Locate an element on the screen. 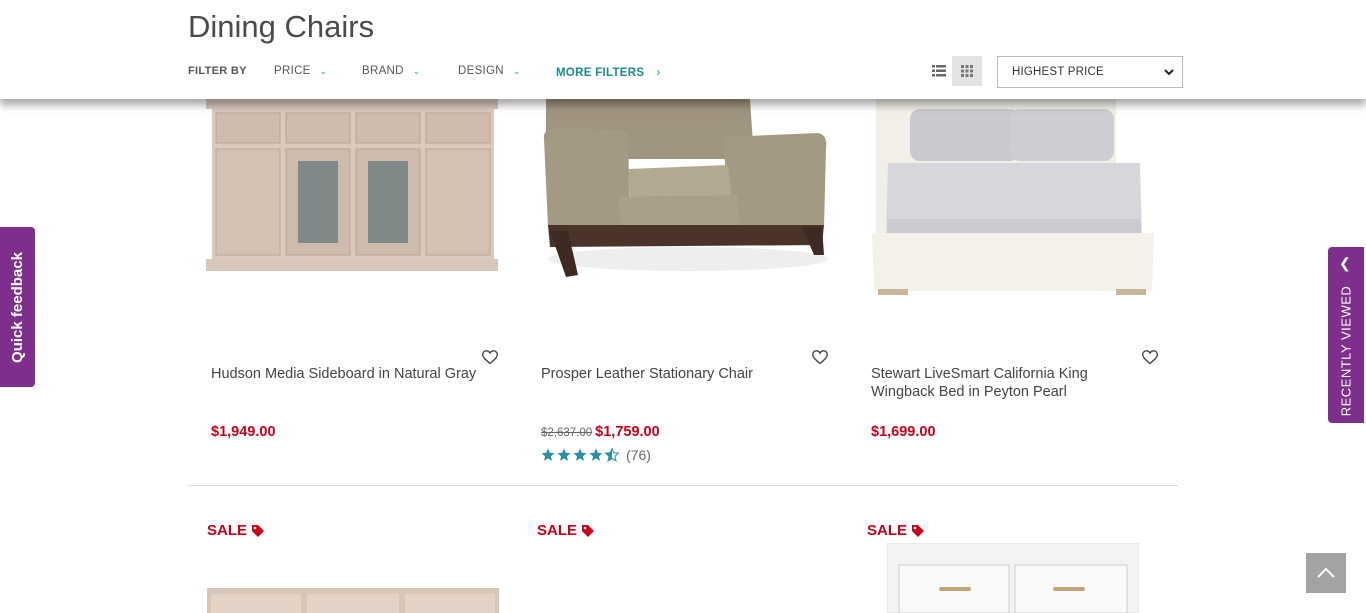 This screenshot has width=1366, height=613. filter-design: DESIGN ⌄ is located at coordinates (489, 71).